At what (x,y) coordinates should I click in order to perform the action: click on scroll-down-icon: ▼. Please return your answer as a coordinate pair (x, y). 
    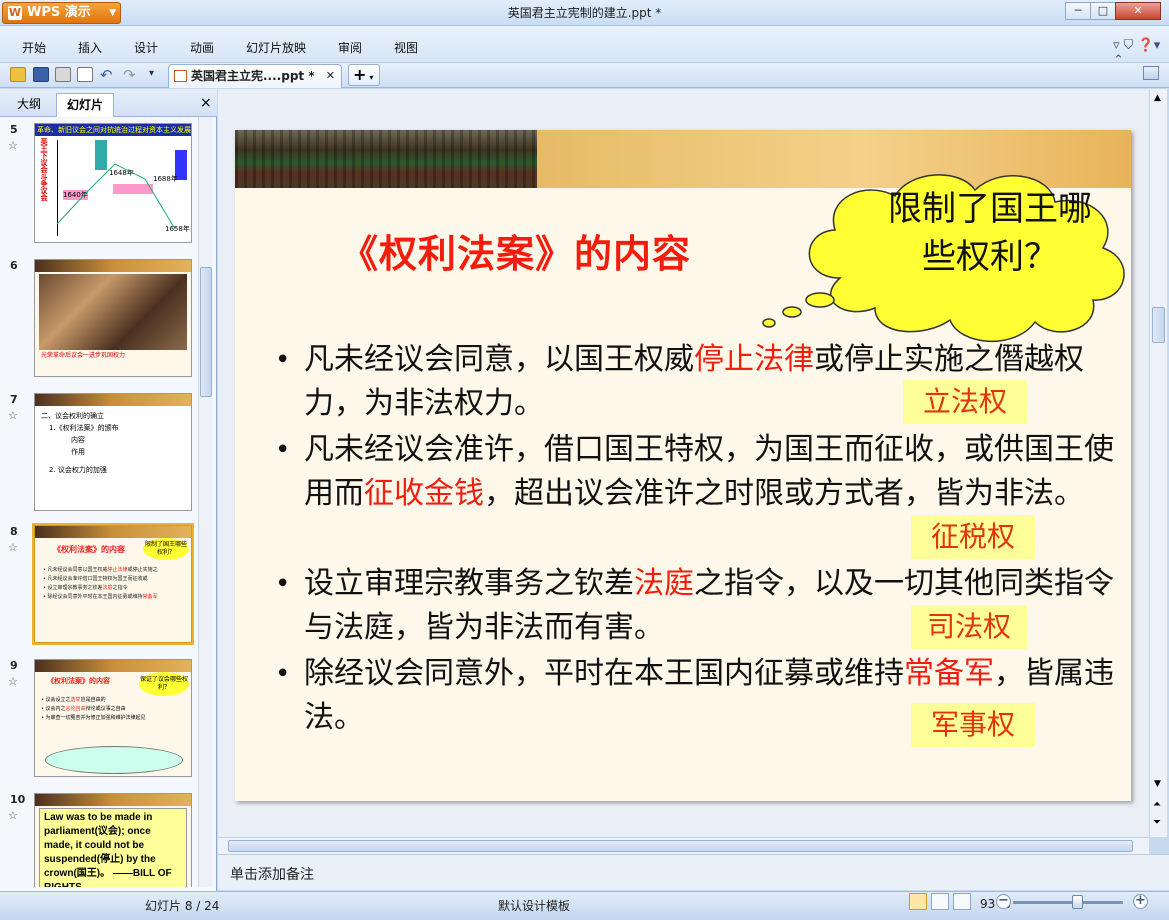
    Looking at the image, I should click on (1157, 784).